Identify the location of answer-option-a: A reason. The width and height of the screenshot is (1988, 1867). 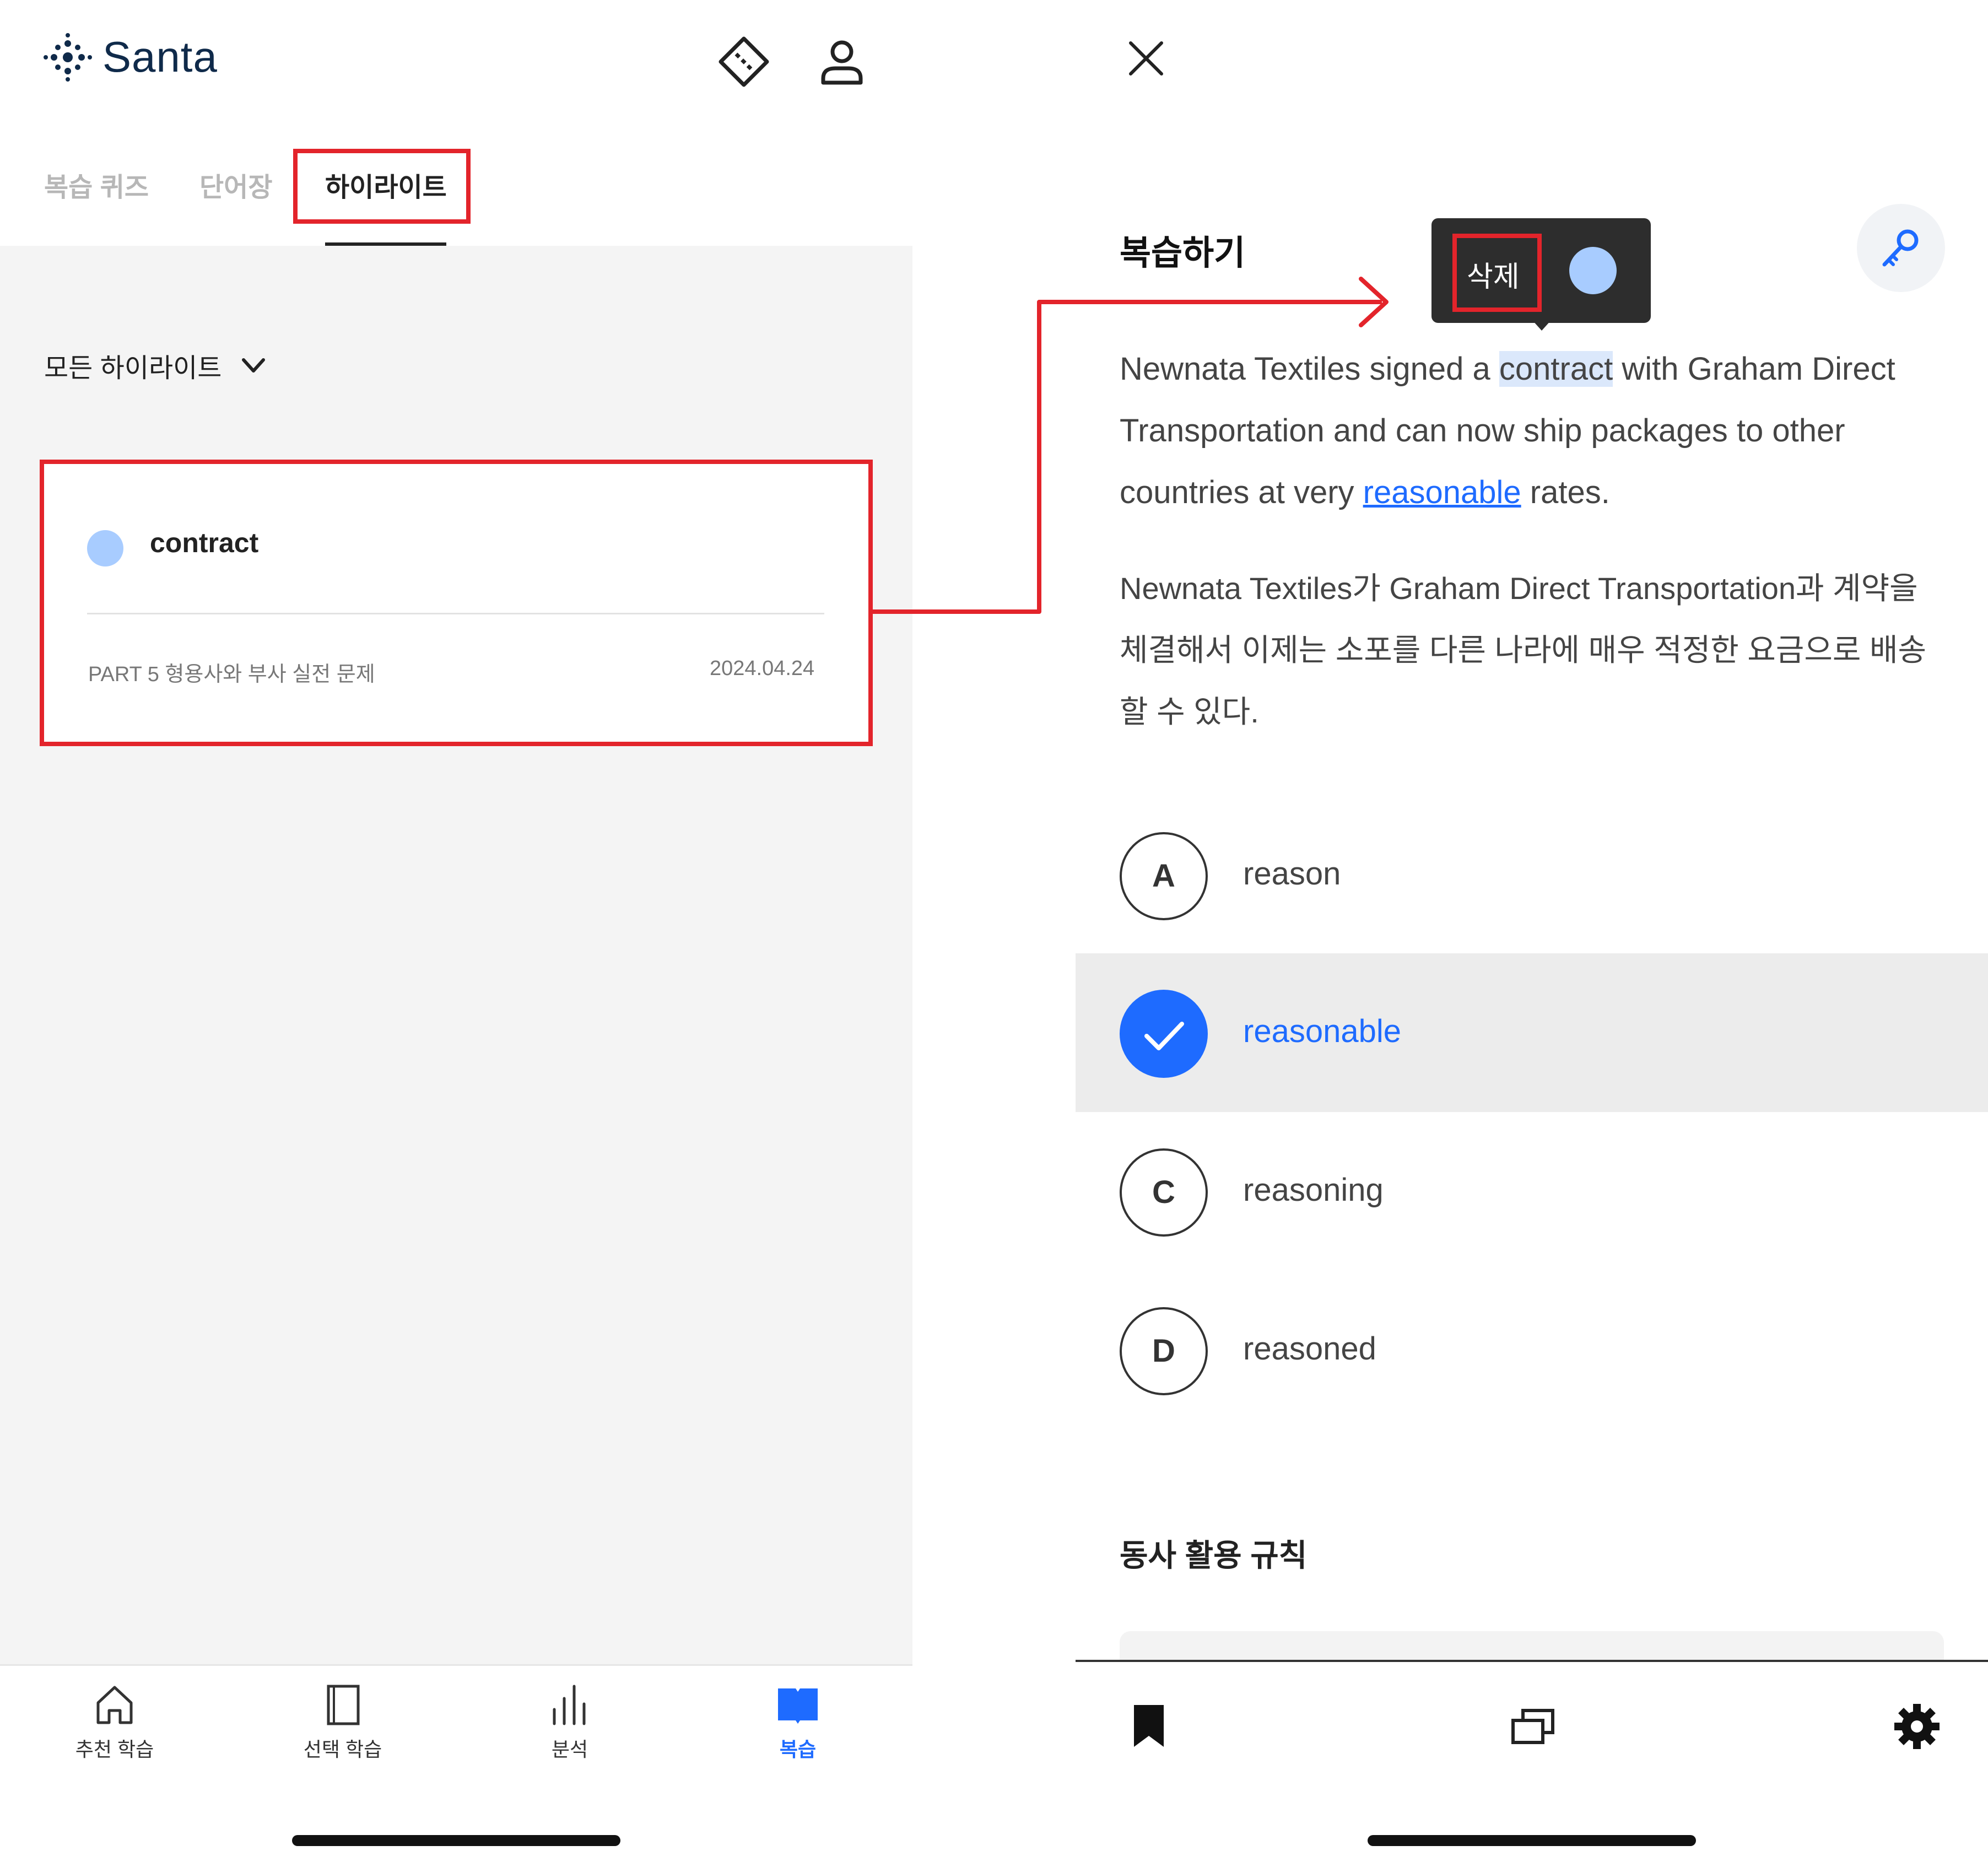
(1532, 875).